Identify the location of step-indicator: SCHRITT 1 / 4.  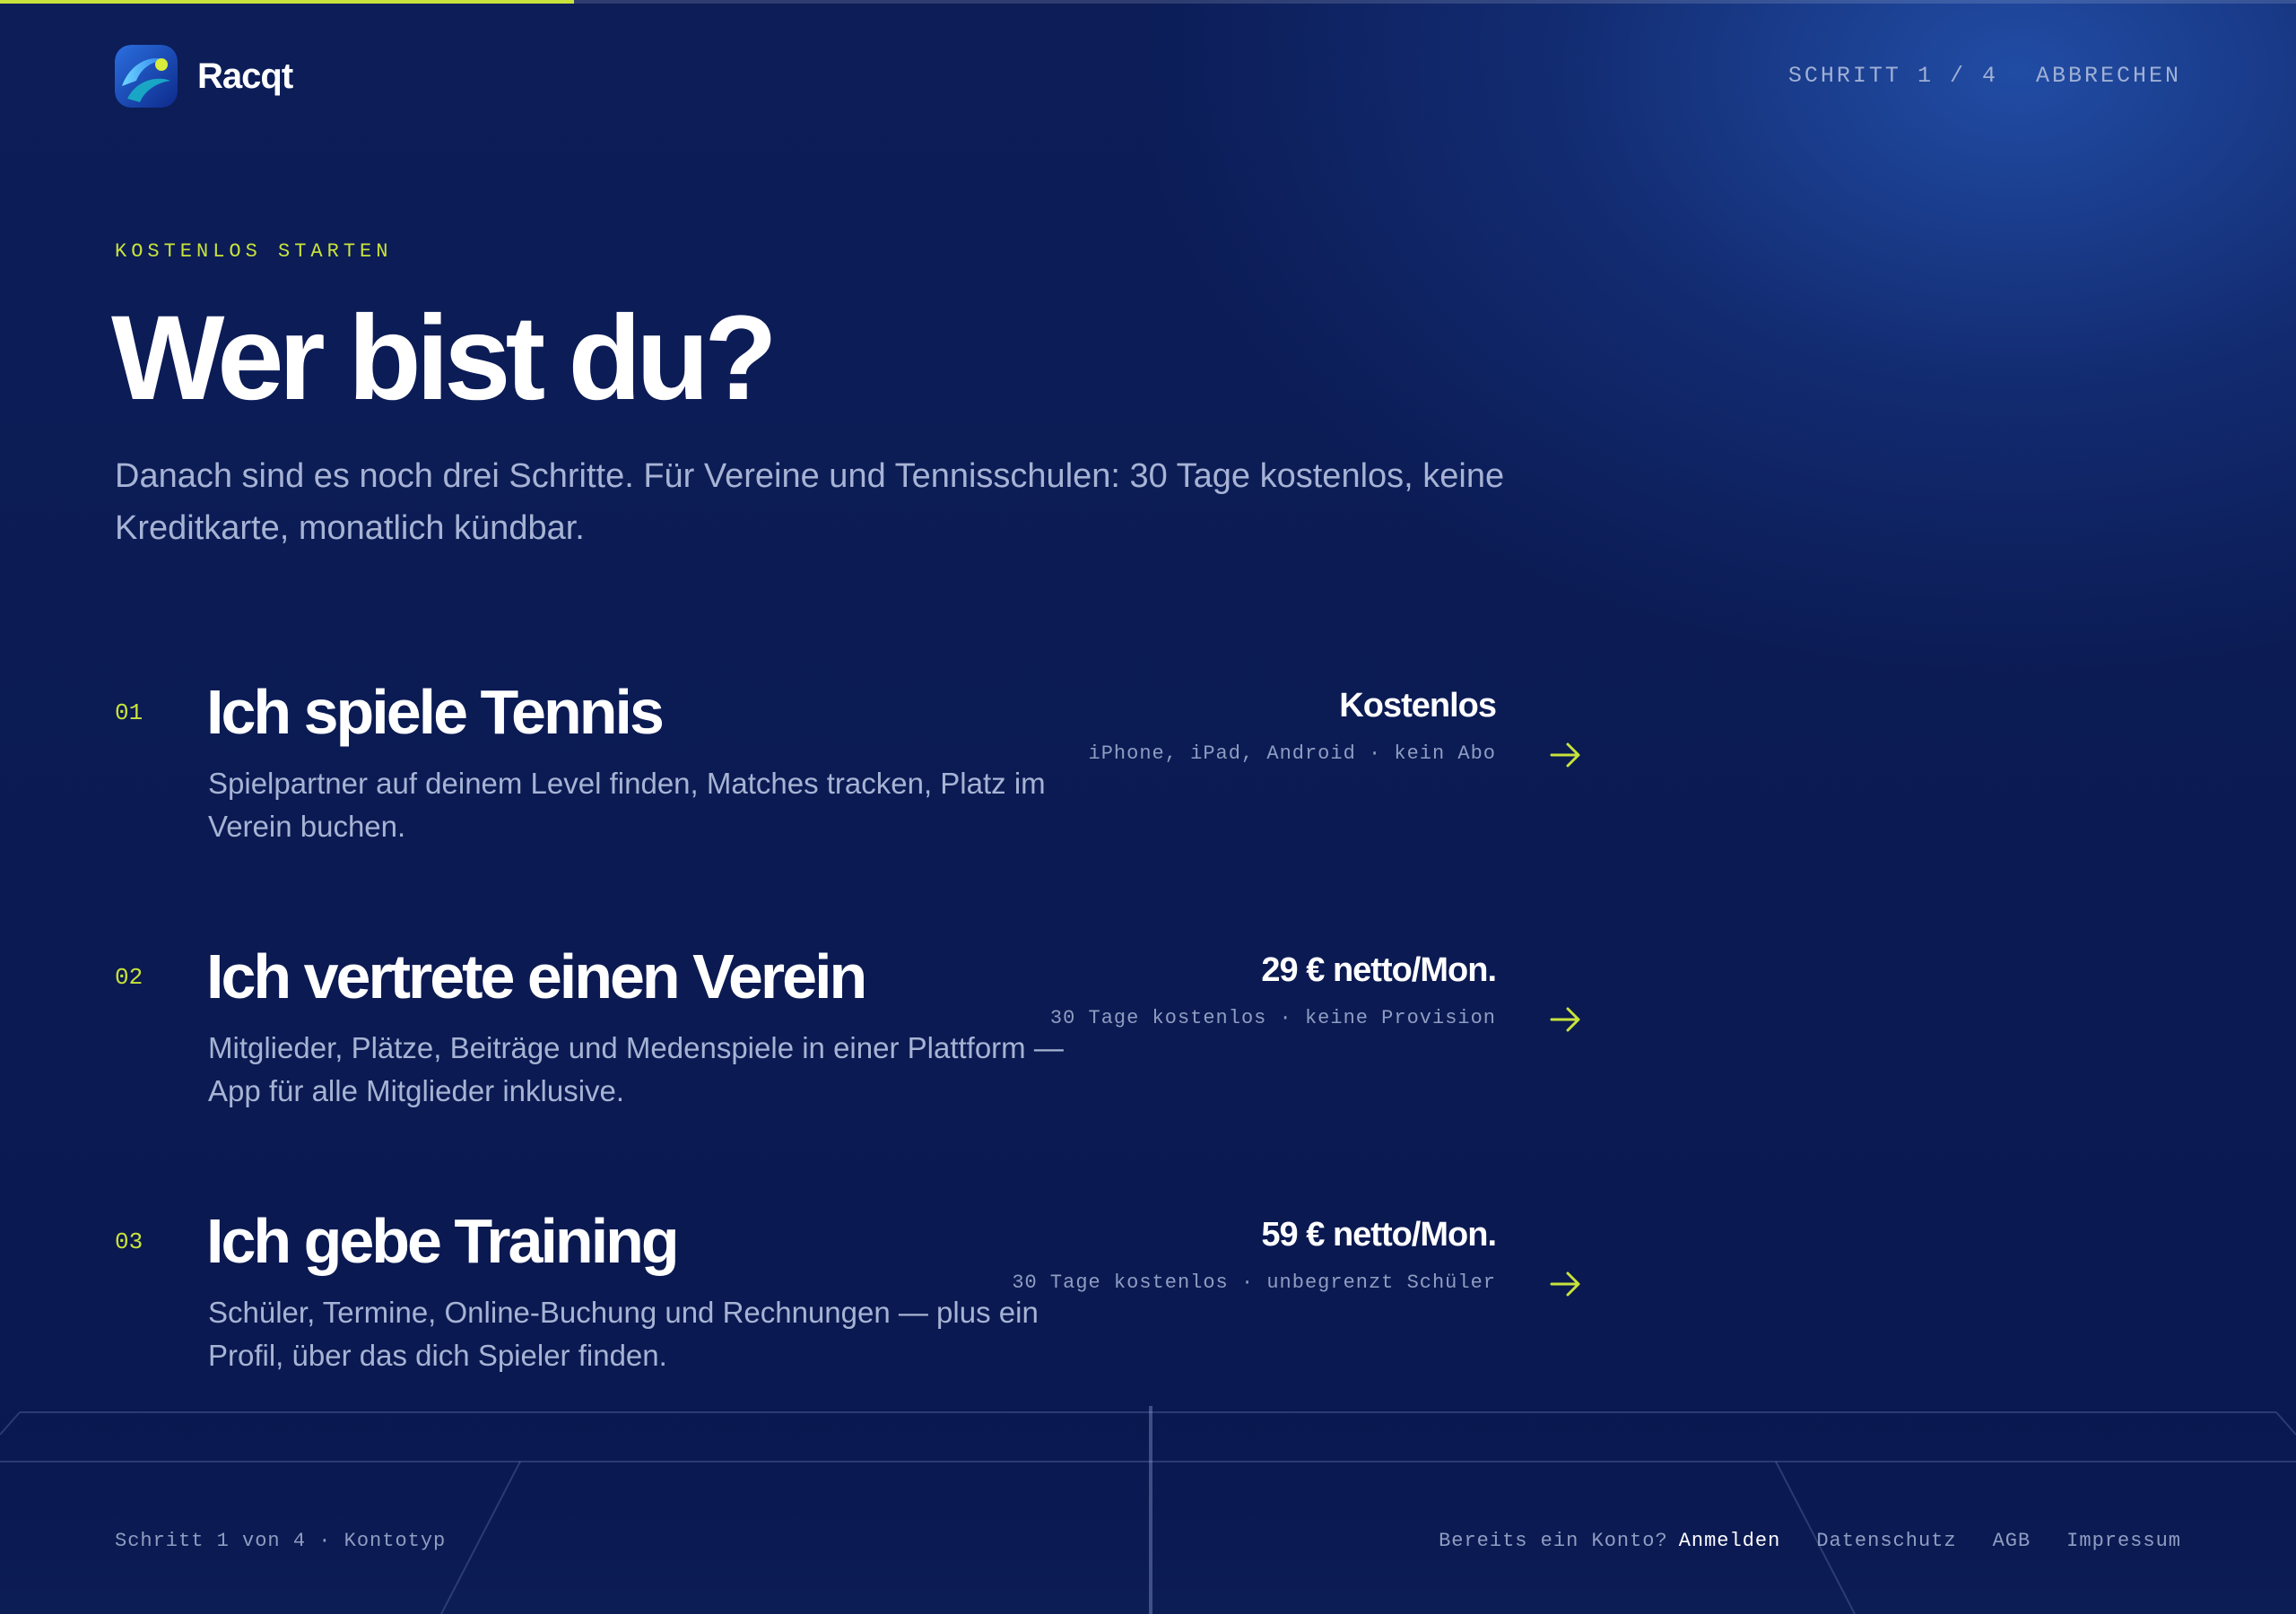
(1892, 76).